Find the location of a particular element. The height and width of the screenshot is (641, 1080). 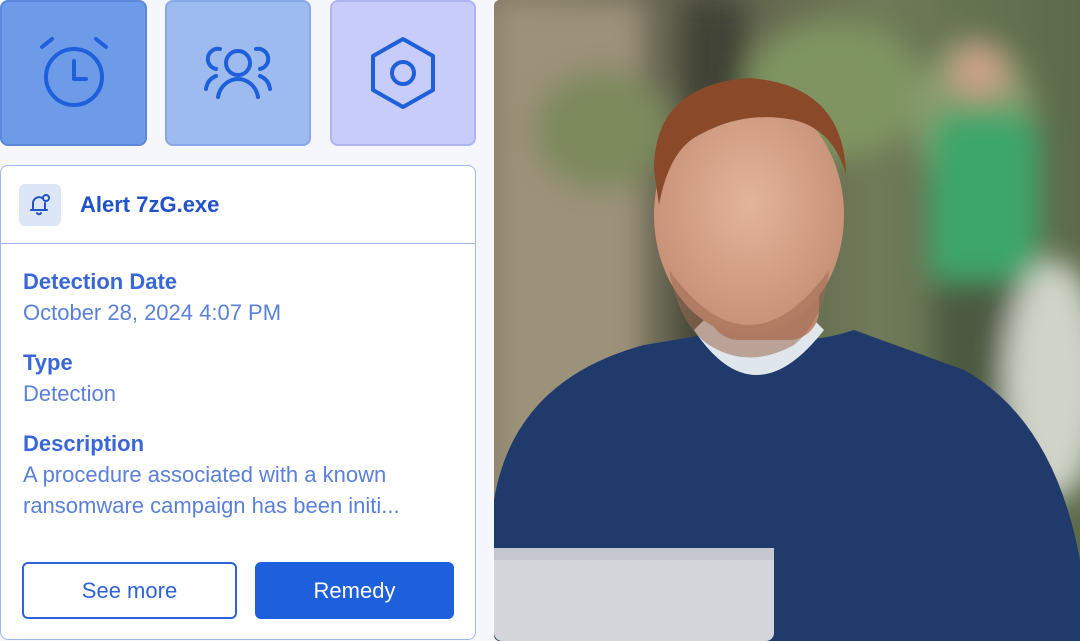

description-label: Description is located at coordinates (84, 443).